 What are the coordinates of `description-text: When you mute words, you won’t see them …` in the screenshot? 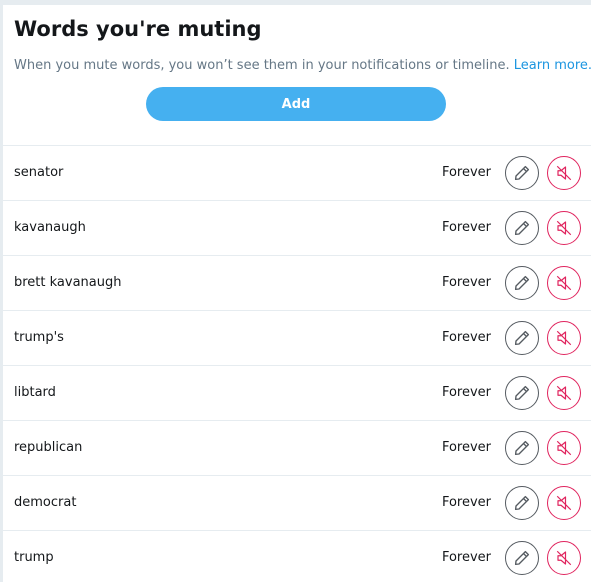 It's located at (262, 65).